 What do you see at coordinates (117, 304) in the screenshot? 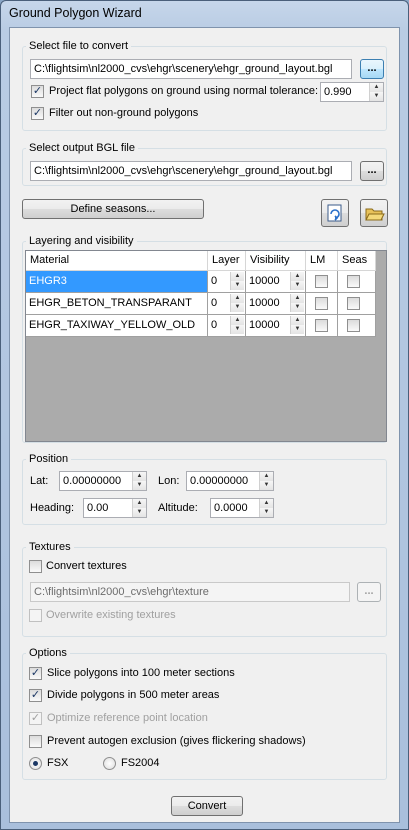
I see `material-cell: EHGR_BETON_TRANSPARANT` at bounding box center [117, 304].